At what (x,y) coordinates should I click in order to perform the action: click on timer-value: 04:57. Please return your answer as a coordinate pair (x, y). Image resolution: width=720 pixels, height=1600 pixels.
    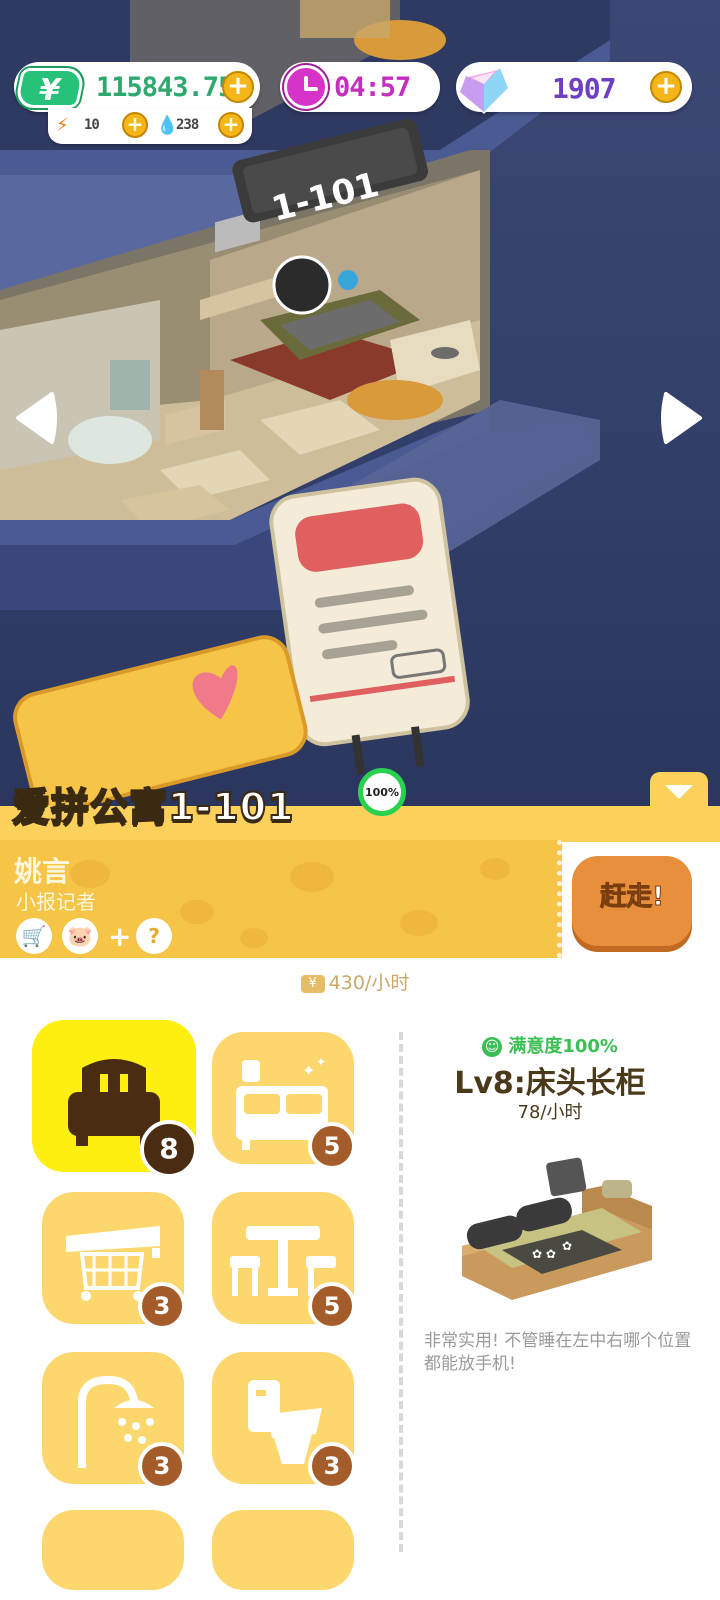
    Looking at the image, I should click on (372, 87).